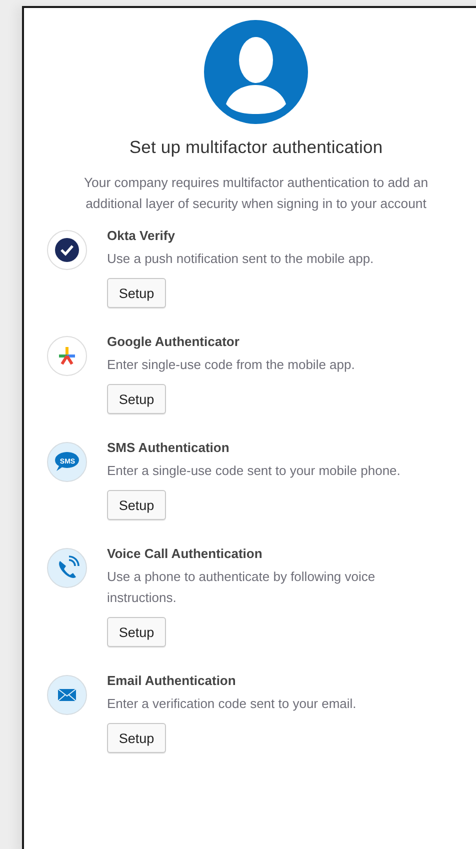 The width and height of the screenshot is (476, 849). What do you see at coordinates (67, 695) in the screenshot?
I see `envelope-icon` at bounding box center [67, 695].